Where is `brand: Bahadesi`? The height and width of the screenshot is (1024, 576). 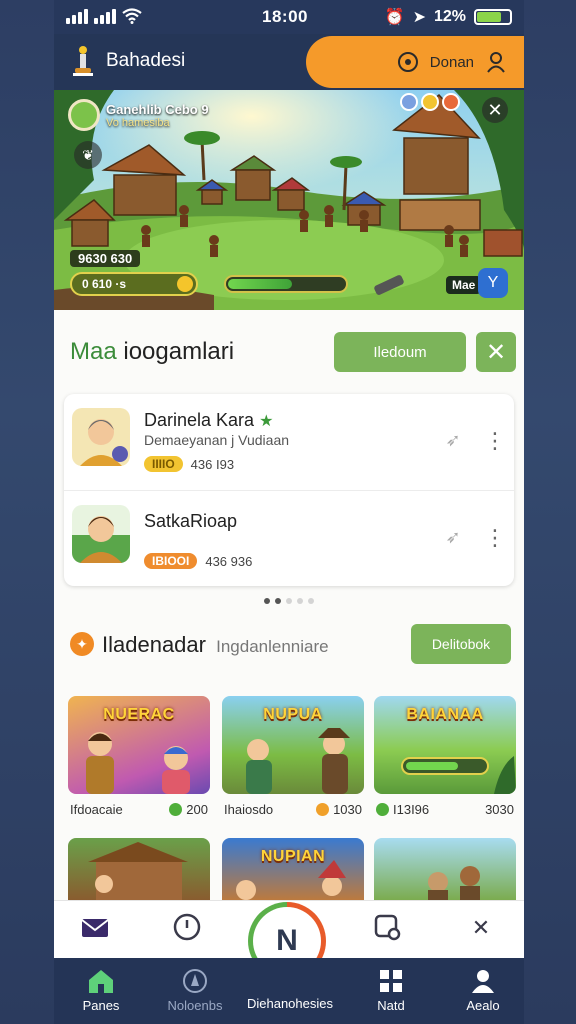
brand: Bahadesi is located at coordinates (127, 61).